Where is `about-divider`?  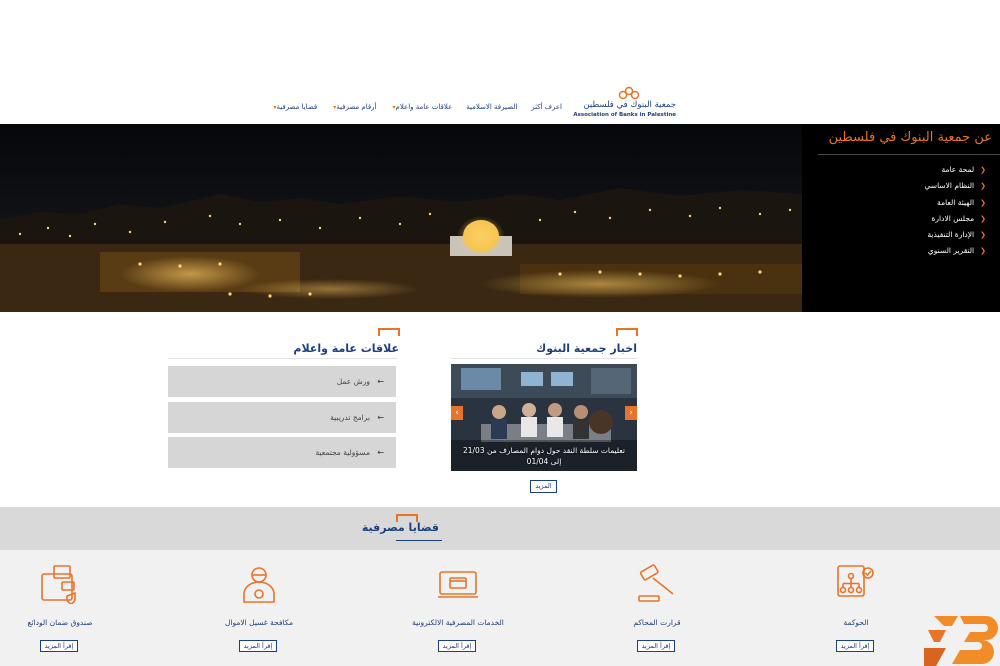 about-divider is located at coordinates (909, 154).